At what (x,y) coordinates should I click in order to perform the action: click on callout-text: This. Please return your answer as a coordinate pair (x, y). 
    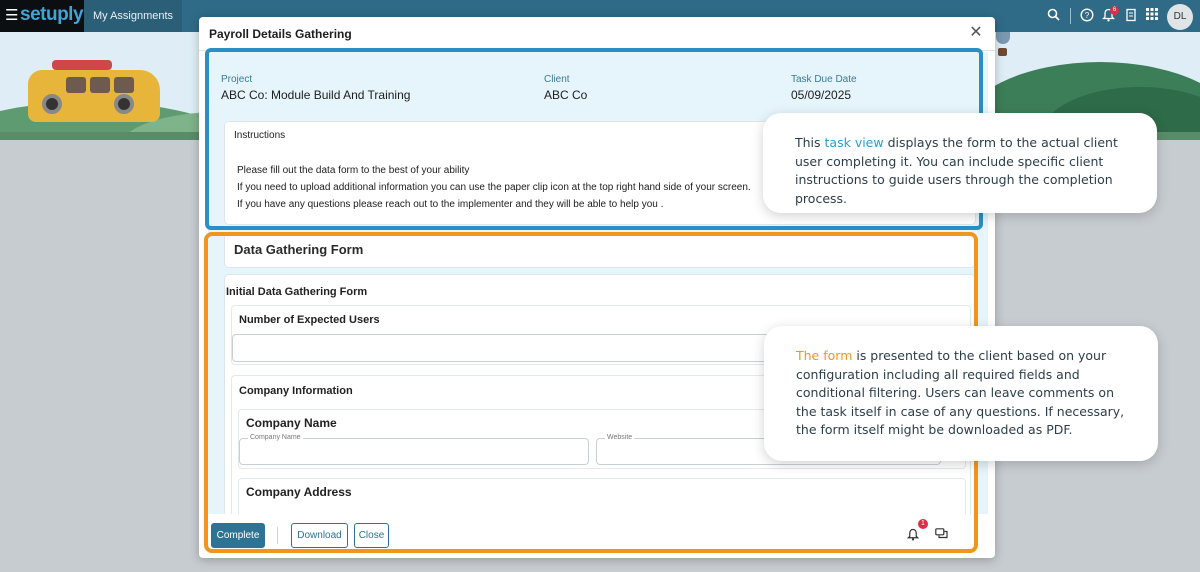
    Looking at the image, I should click on (810, 142).